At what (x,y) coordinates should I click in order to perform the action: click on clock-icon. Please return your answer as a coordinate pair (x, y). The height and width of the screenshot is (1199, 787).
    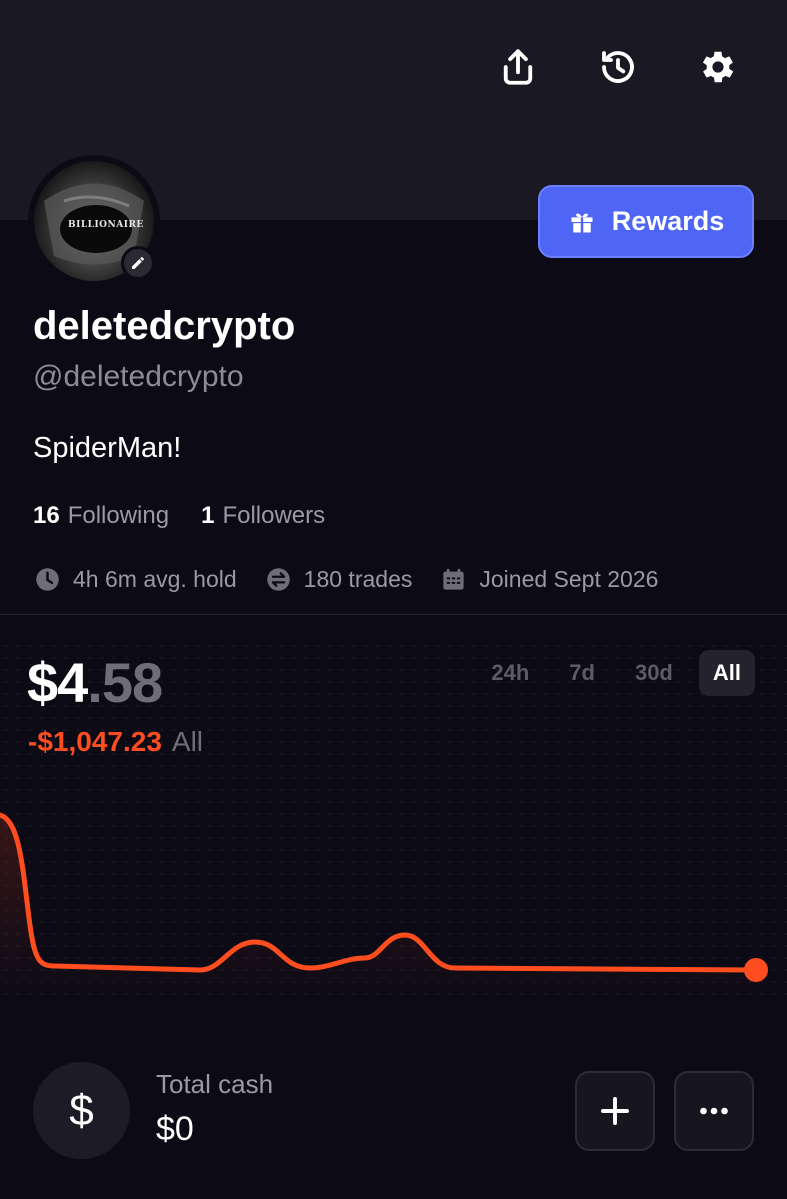
    Looking at the image, I should click on (47, 579).